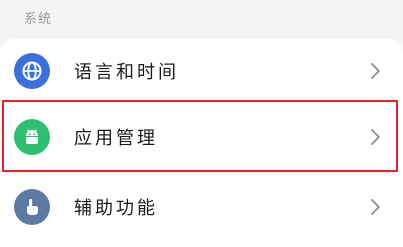  I want to click on section-header: 系统, so click(38, 19).